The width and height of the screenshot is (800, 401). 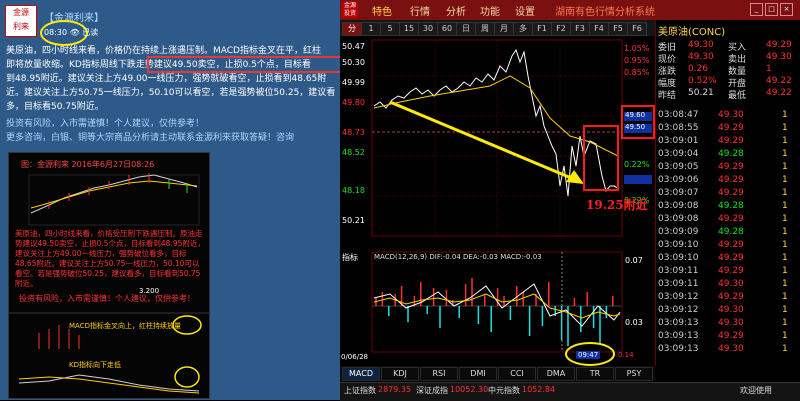 I want to click on tab-tr: TR, so click(x=595, y=374).